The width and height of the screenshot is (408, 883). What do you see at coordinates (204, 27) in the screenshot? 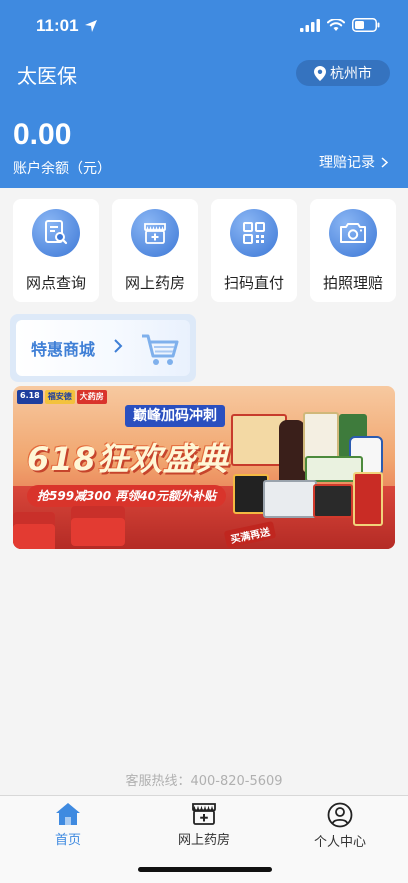
I see `status-bar: 11:01` at bounding box center [204, 27].